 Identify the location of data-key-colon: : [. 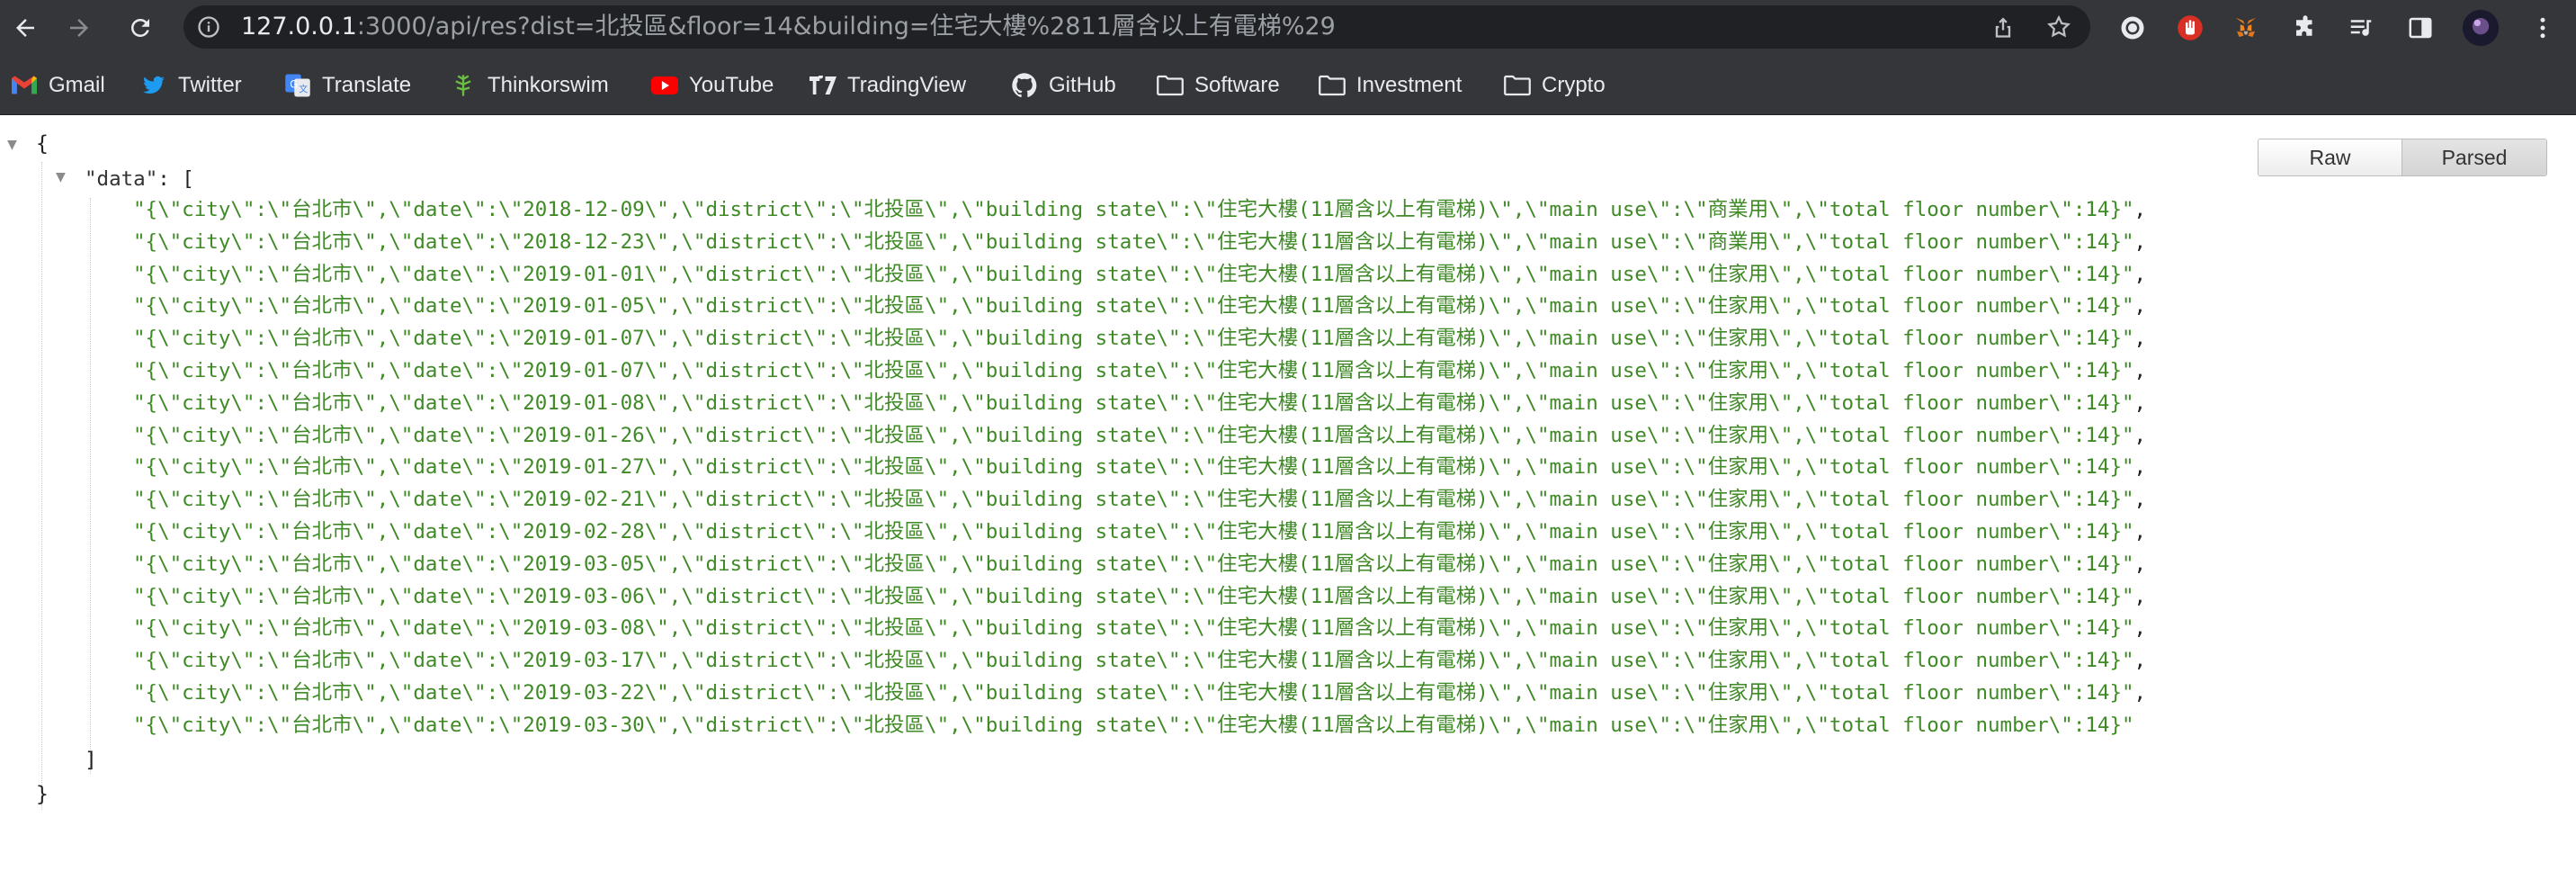
(175, 179).